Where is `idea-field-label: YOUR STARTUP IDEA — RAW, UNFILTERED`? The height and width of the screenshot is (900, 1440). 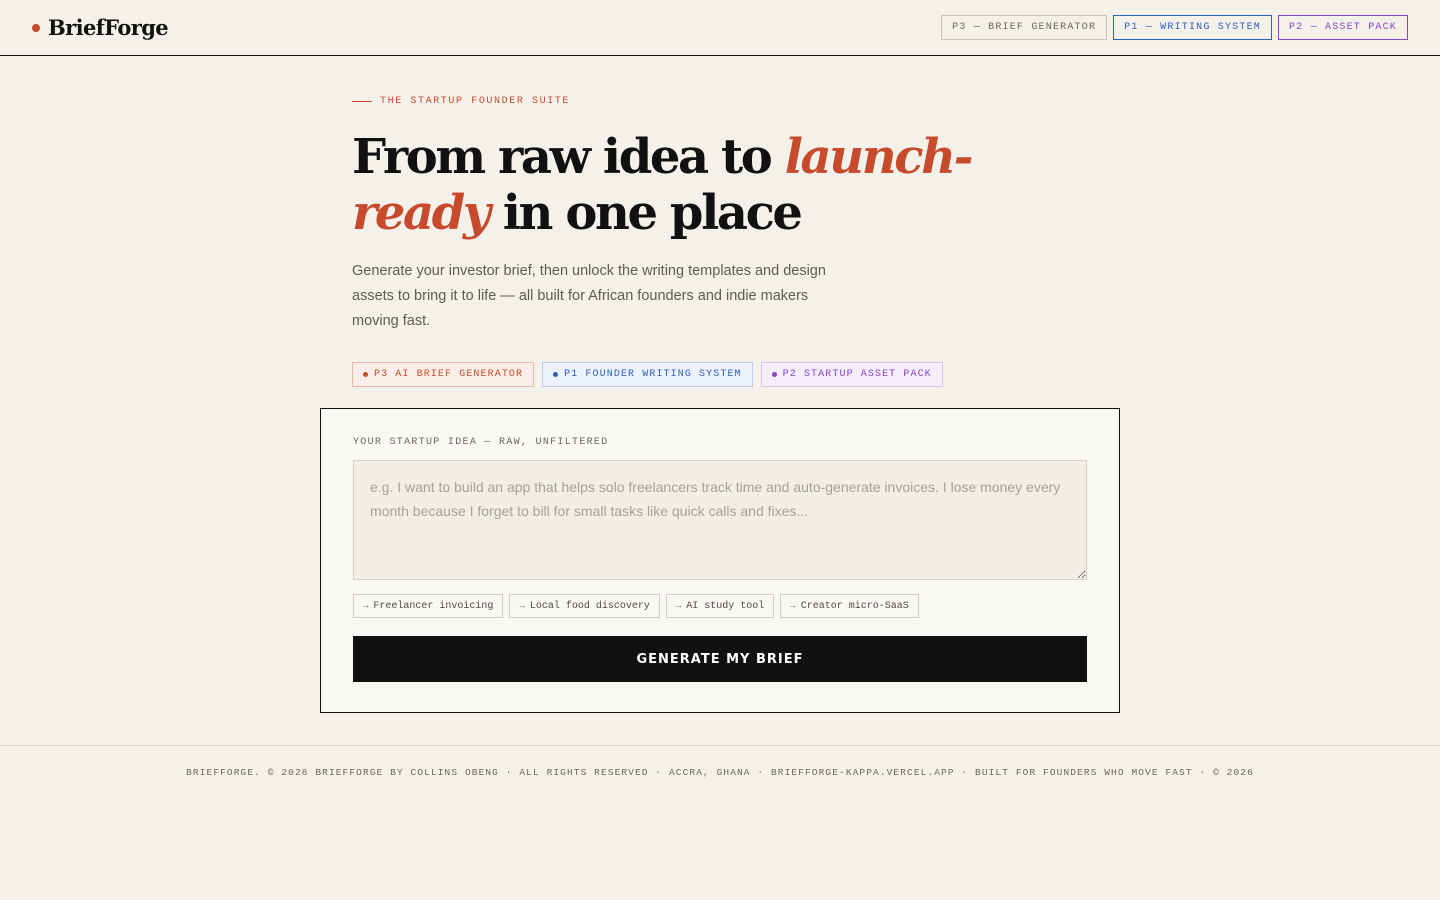
idea-field-label: YOUR STARTUP IDEA — RAW, UNFILTERED is located at coordinates (481, 442).